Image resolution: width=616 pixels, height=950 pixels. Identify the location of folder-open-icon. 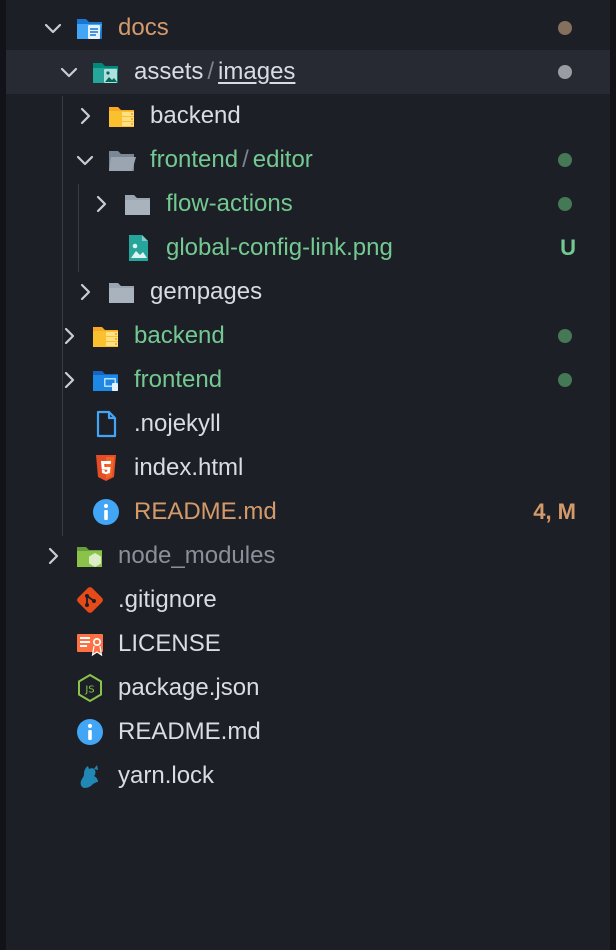
(122, 160).